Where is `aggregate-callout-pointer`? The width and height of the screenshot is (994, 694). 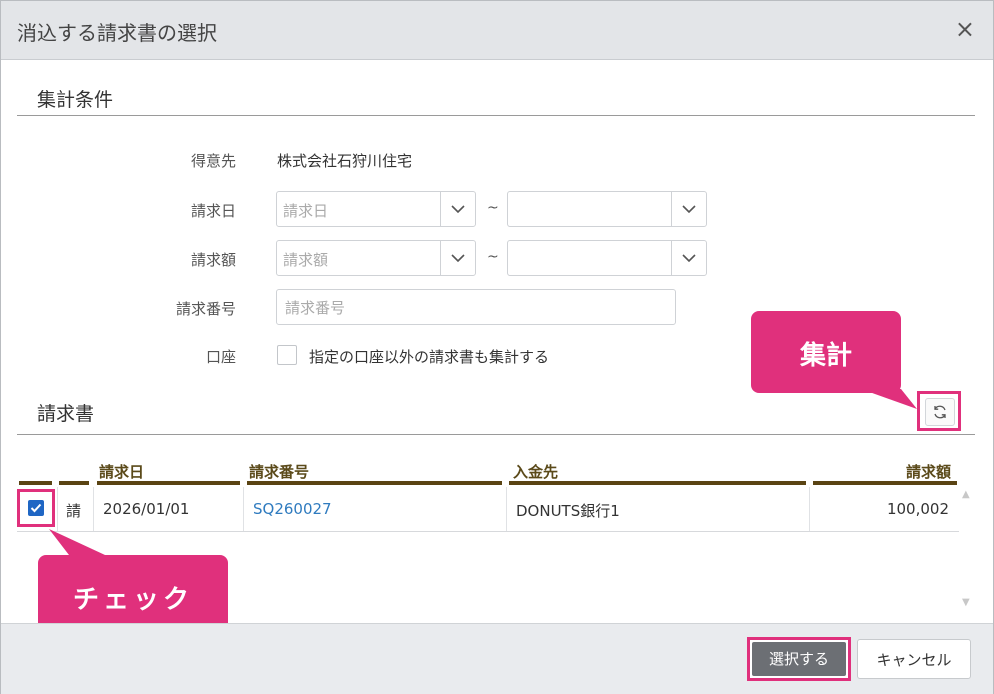
aggregate-callout-pointer is located at coordinates (889, 399).